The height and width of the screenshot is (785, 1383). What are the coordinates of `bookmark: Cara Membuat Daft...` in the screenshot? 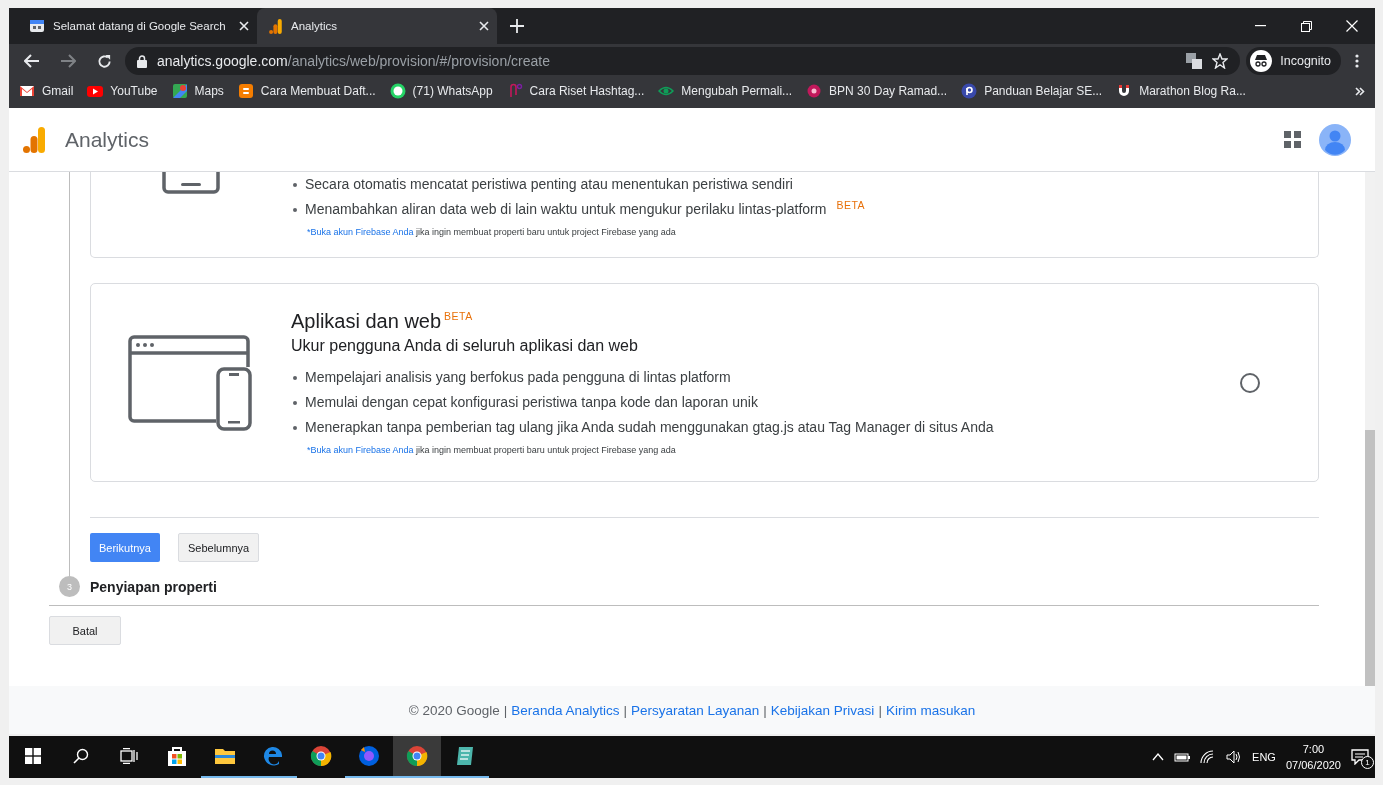 It's located at (306, 91).